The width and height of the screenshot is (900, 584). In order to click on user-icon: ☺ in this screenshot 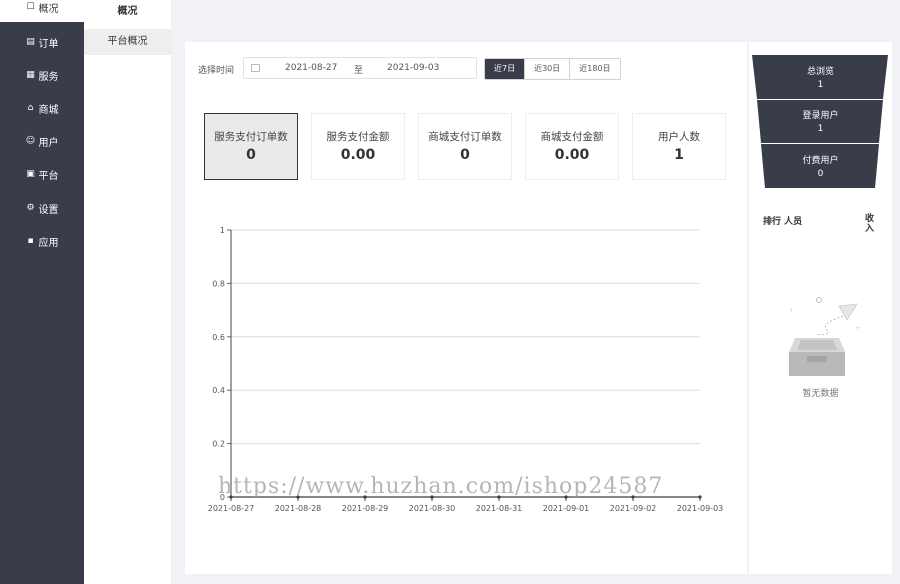, I will do `click(30, 141)`.